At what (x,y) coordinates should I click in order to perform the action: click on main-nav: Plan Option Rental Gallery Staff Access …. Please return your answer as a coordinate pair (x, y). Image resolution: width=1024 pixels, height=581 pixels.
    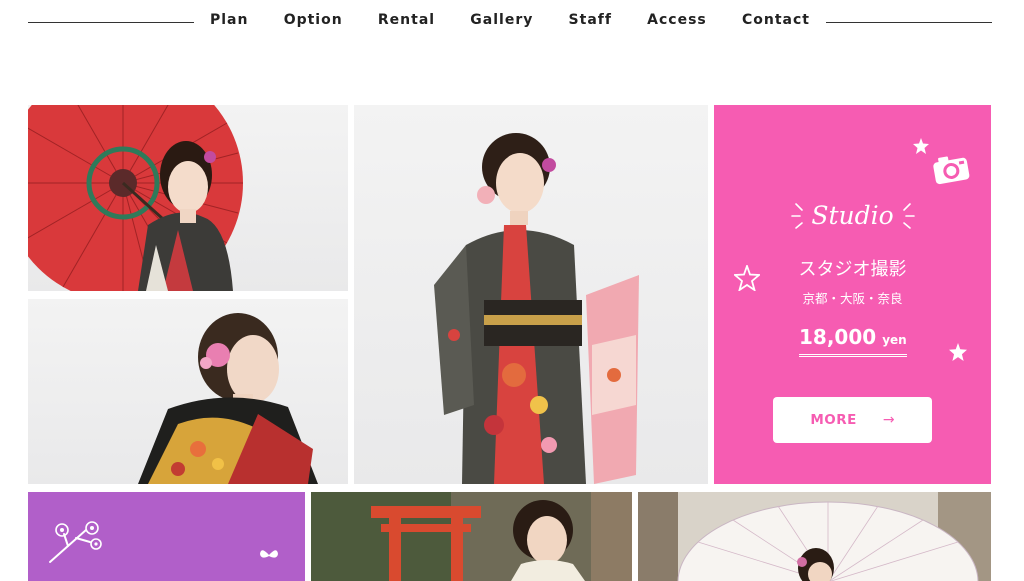
    Looking at the image, I should click on (512, 23).